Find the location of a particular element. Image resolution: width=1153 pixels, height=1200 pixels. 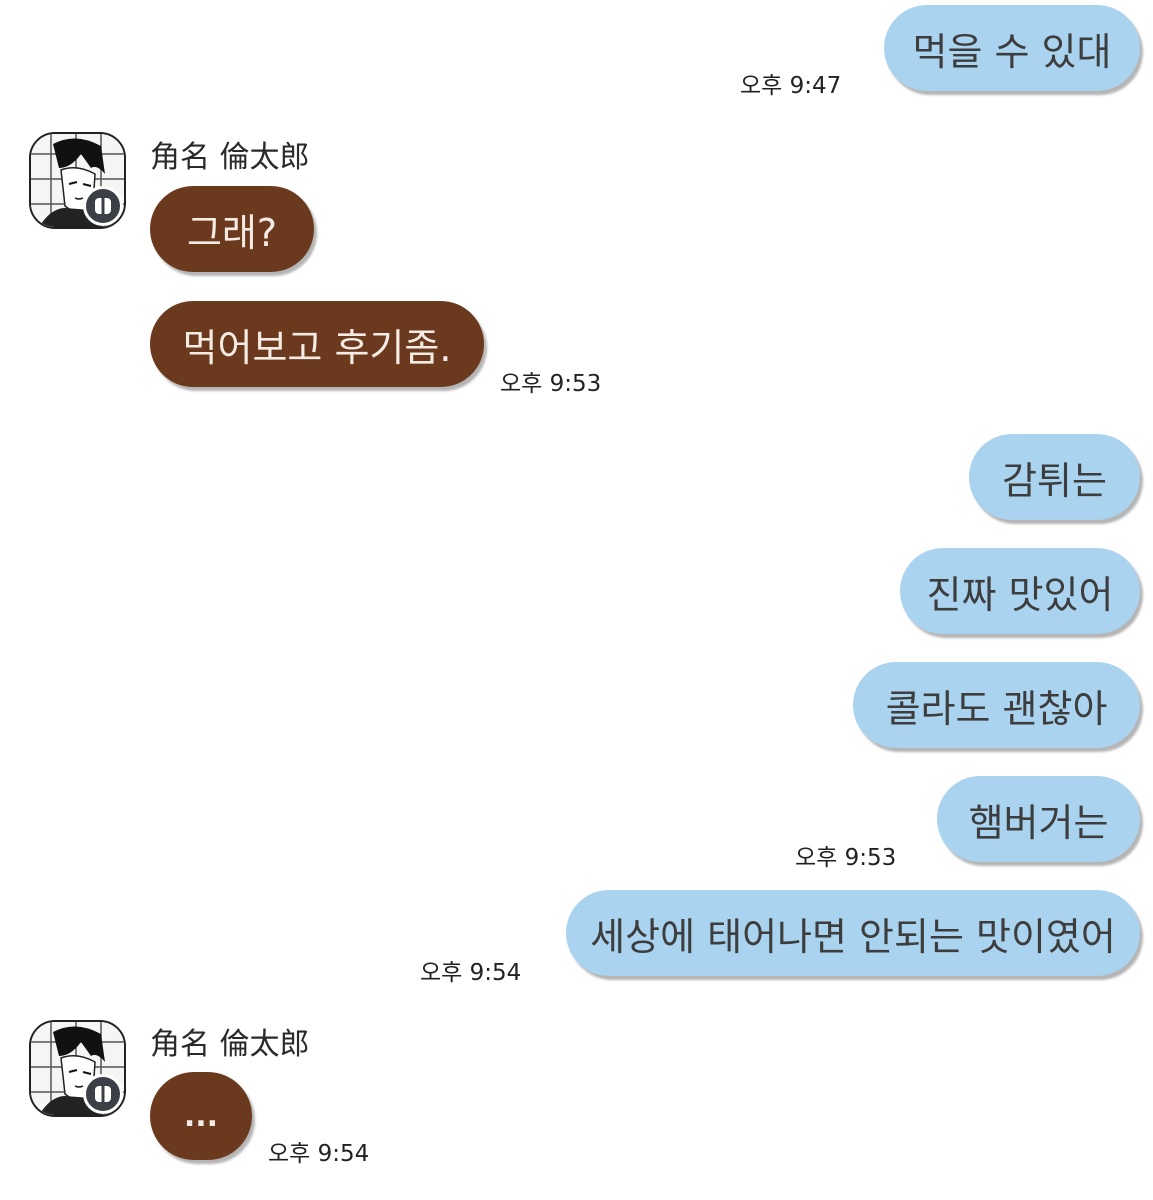

message-bubble-sent: 콜라도 괜찮아 is located at coordinates (996, 705).